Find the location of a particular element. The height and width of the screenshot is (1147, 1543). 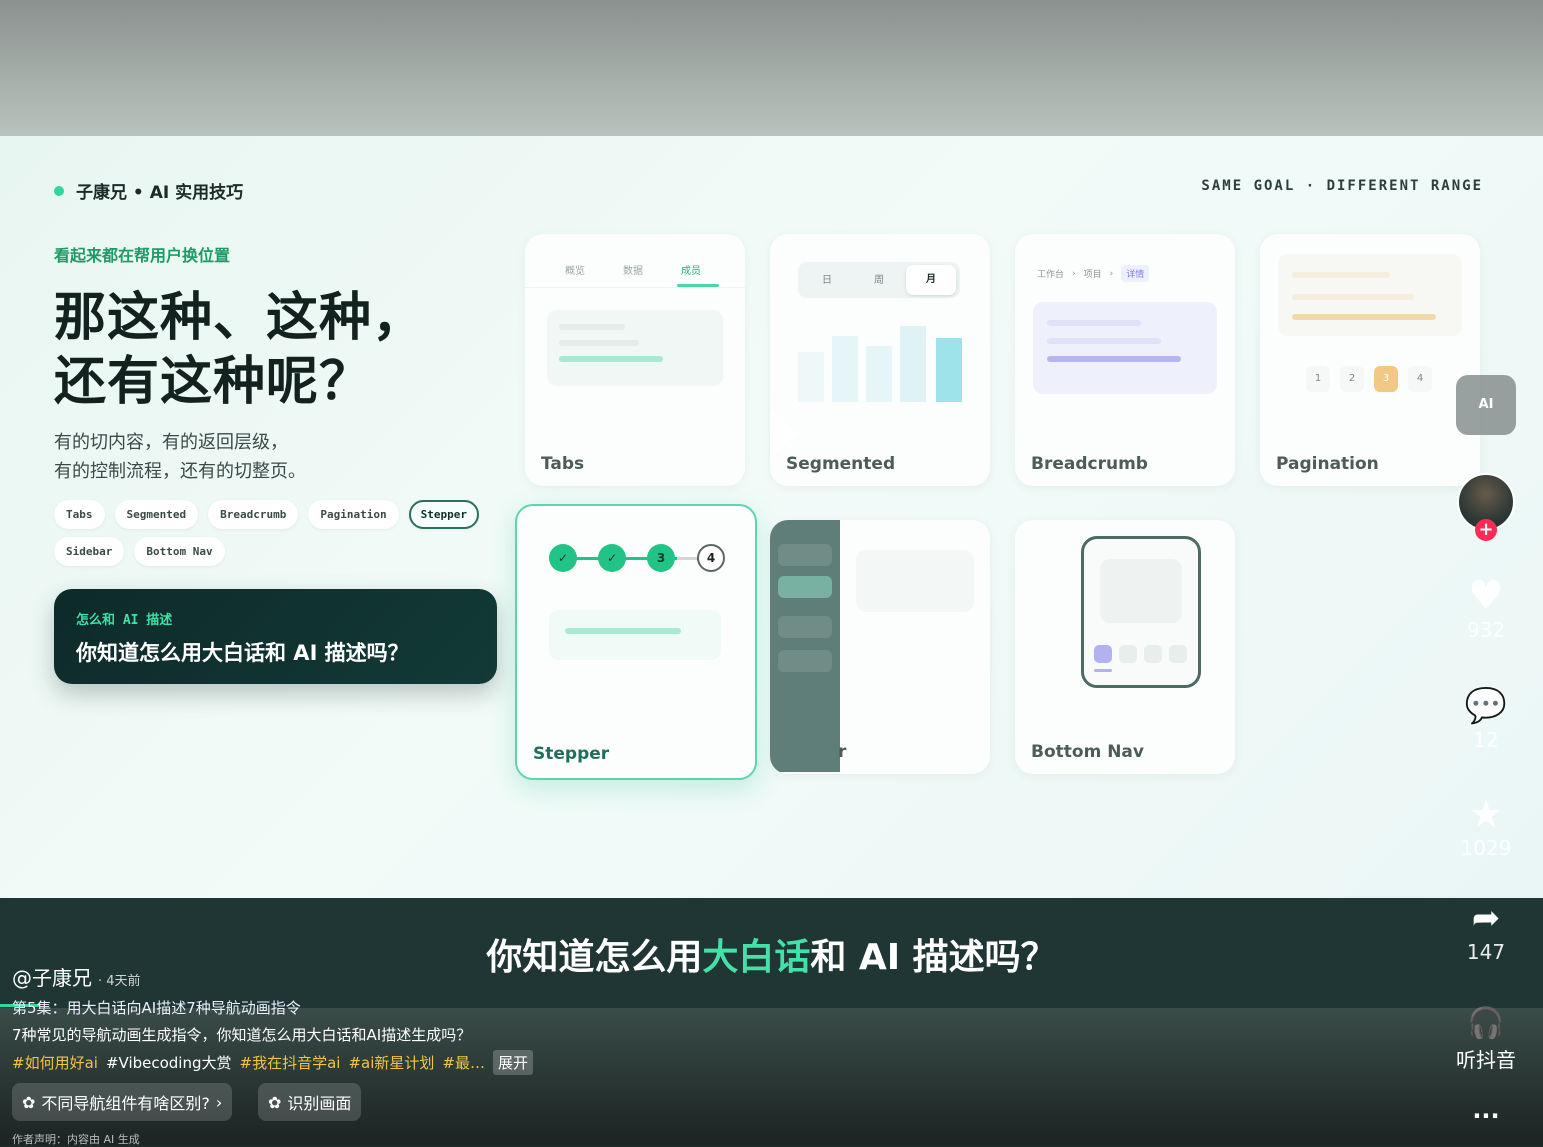

chip-sidebar: Sidebar is located at coordinates (89, 551).